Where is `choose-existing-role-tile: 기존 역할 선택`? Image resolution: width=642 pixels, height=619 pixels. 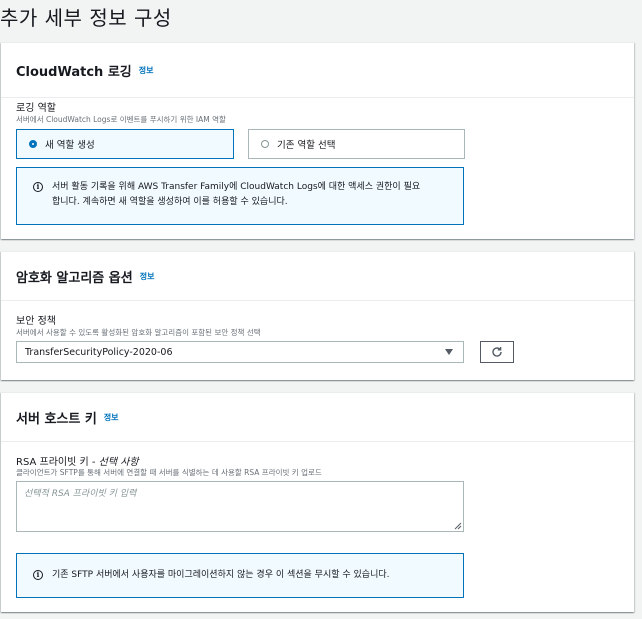
choose-existing-role-tile: 기존 역할 선택 is located at coordinates (356, 144).